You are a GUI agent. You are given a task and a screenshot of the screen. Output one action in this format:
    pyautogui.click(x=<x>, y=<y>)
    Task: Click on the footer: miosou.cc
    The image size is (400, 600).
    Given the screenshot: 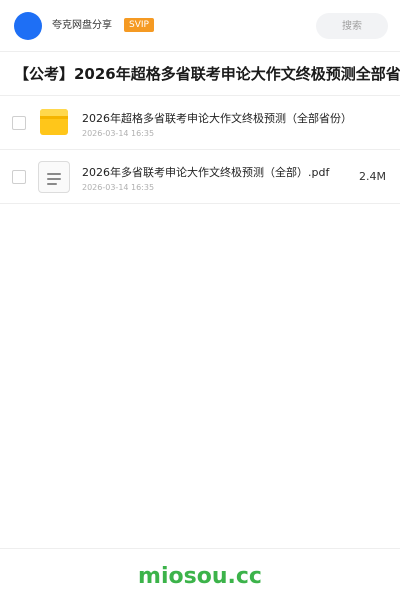 What is the action you would take?
    pyautogui.click(x=200, y=574)
    